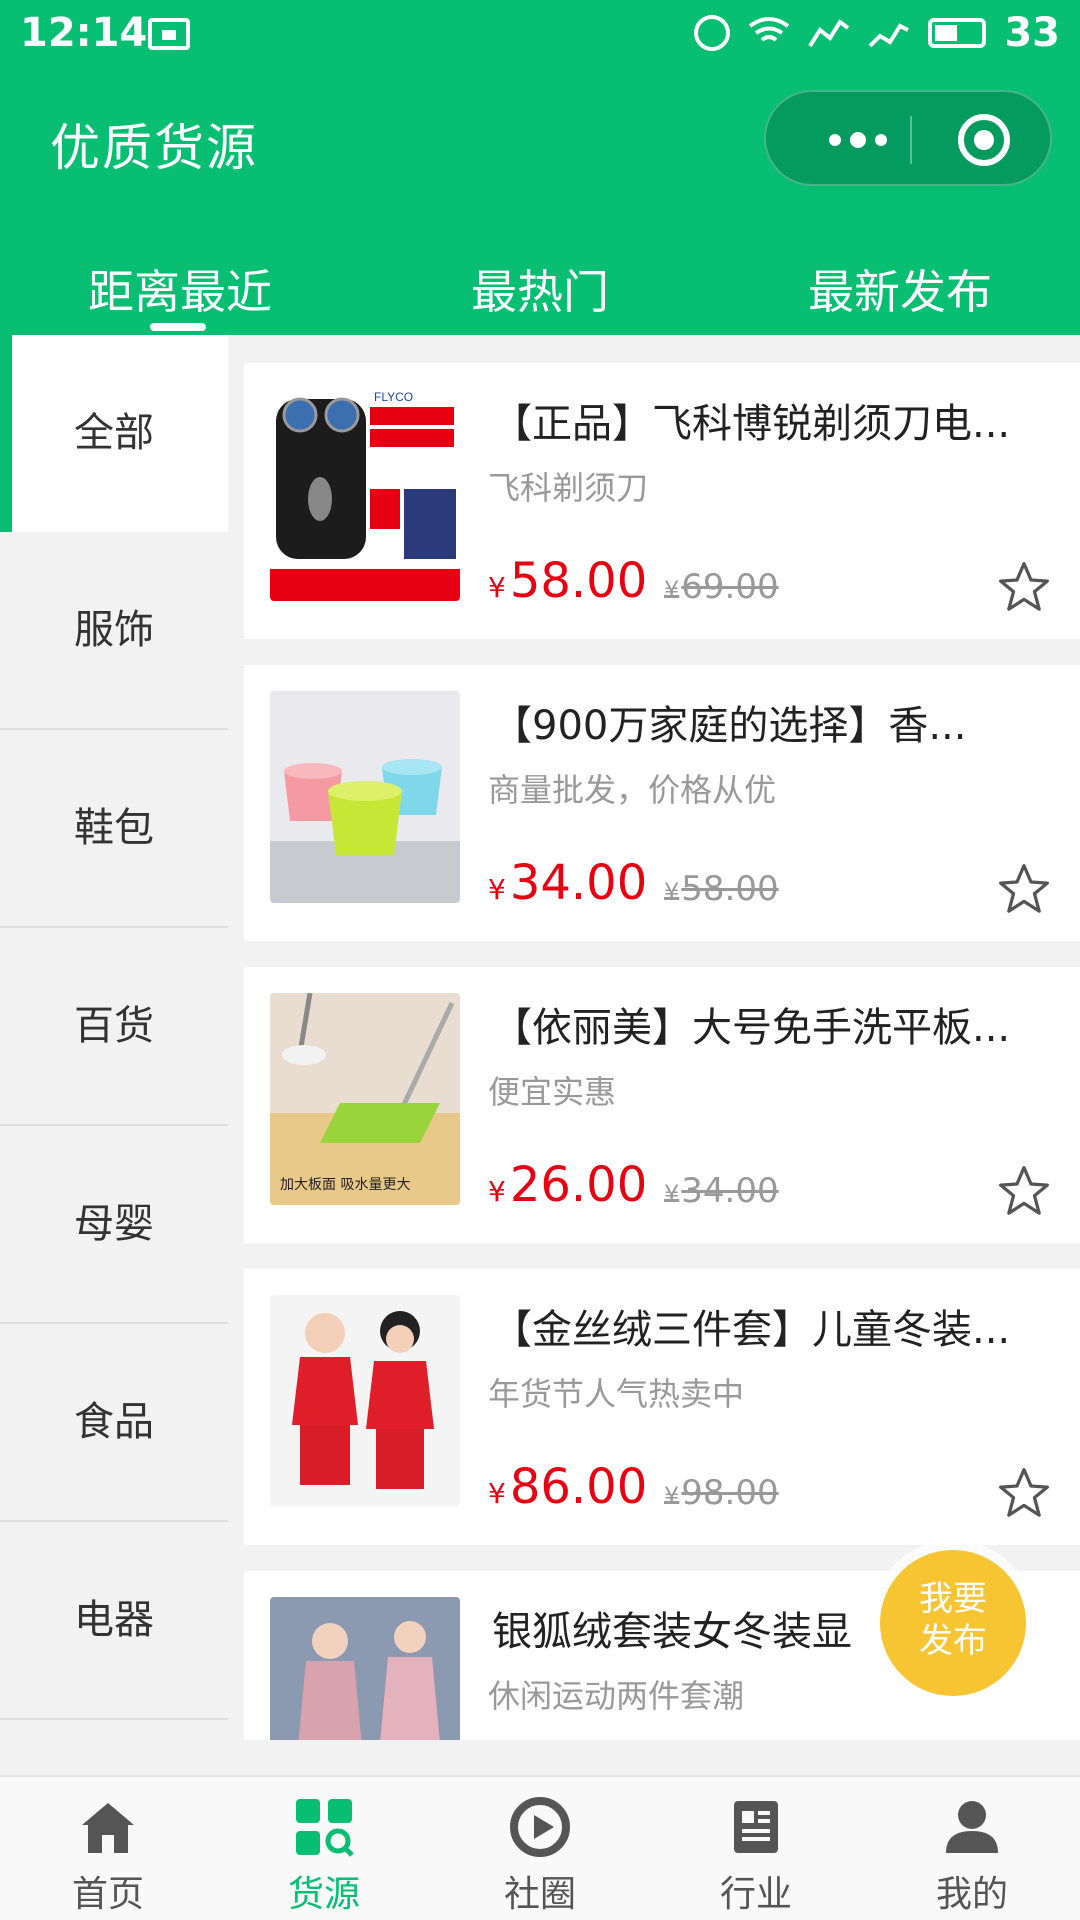 The height and width of the screenshot is (1920, 1080). What do you see at coordinates (900, 289) in the screenshot?
I see `tab-newest: 最新发布` at bounding box center [900, 289].